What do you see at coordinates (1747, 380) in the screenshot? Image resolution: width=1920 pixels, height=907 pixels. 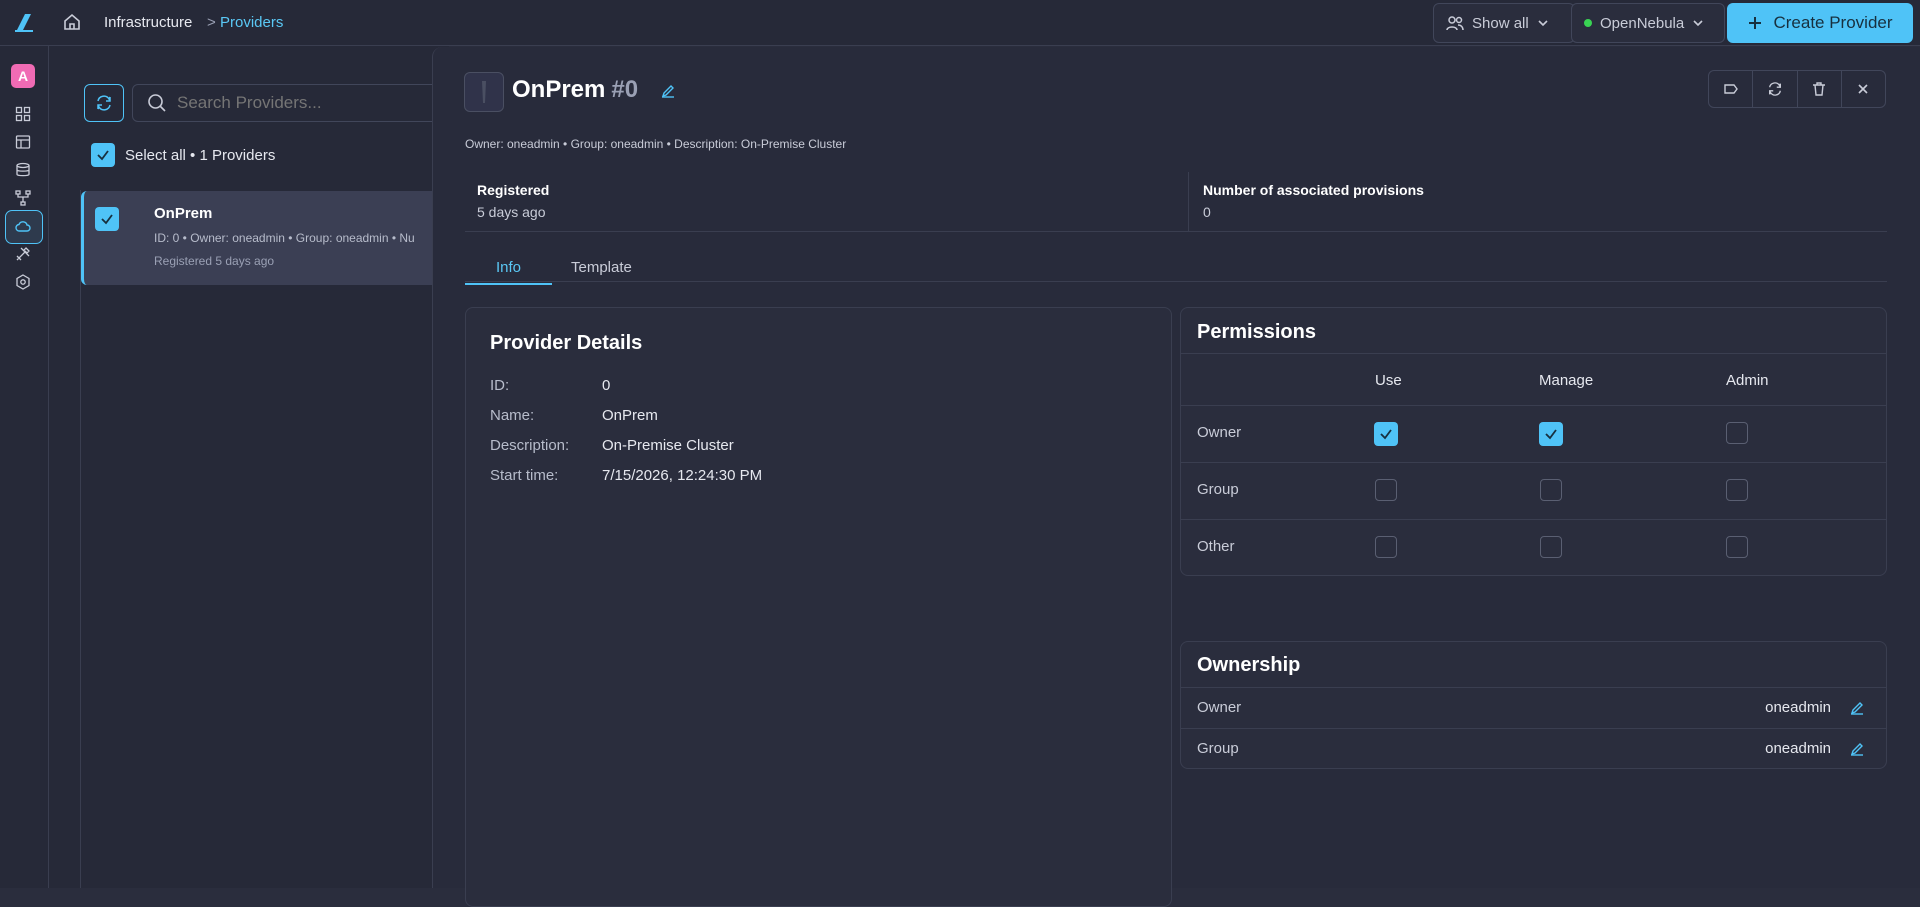 I see `perm-col-admin: Admin` at bounding box center [1747, 380].